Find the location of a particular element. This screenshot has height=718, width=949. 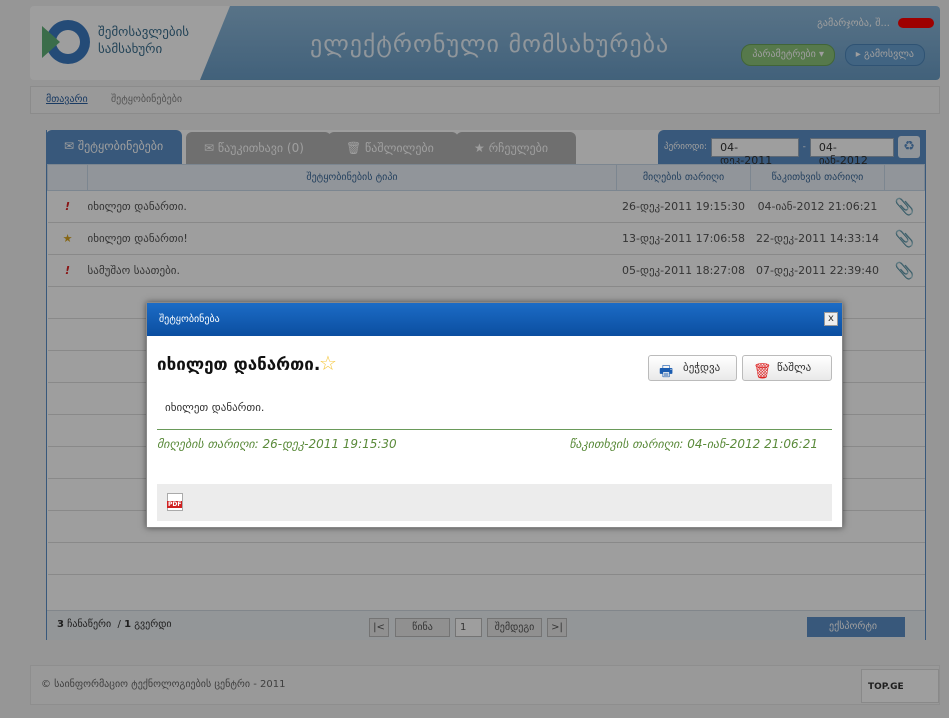

trash-icon: 🗑 is located at coordinates (763, 371).